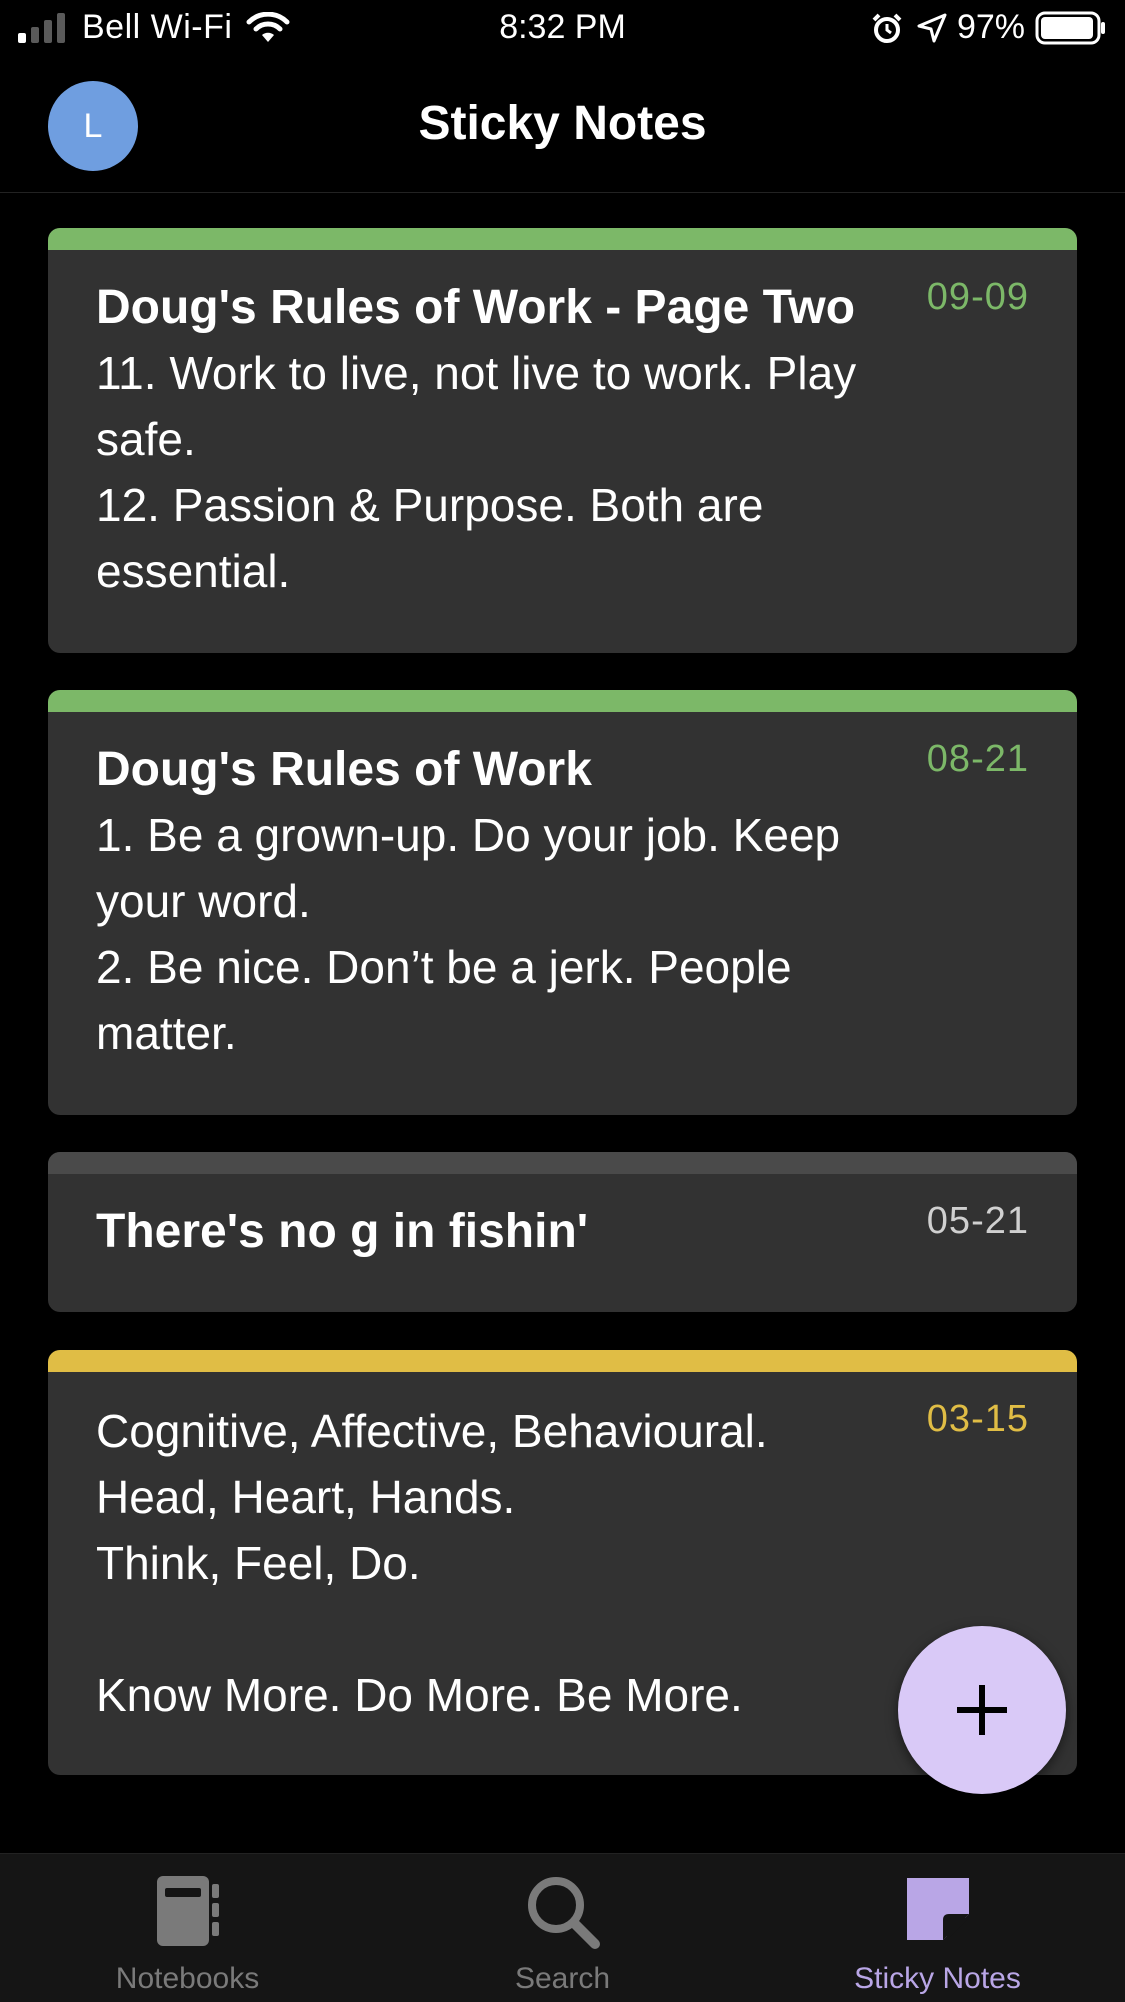 Image resolution: width=1125 pixels, height=2002 pixels. I want to click on tab-notebooks: Notebooks, so click(187, 1928).